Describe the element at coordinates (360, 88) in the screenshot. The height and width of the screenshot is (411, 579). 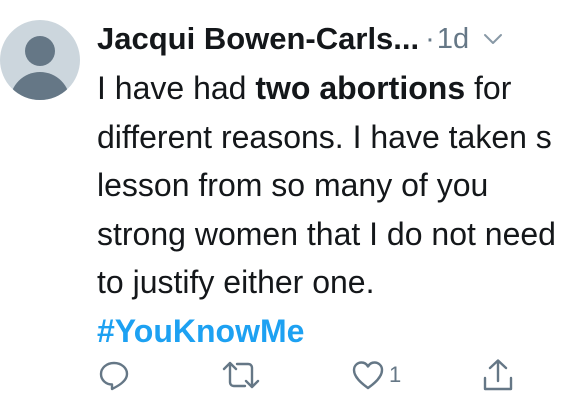
I see `tweet-text-bold: two abortions` at that location.